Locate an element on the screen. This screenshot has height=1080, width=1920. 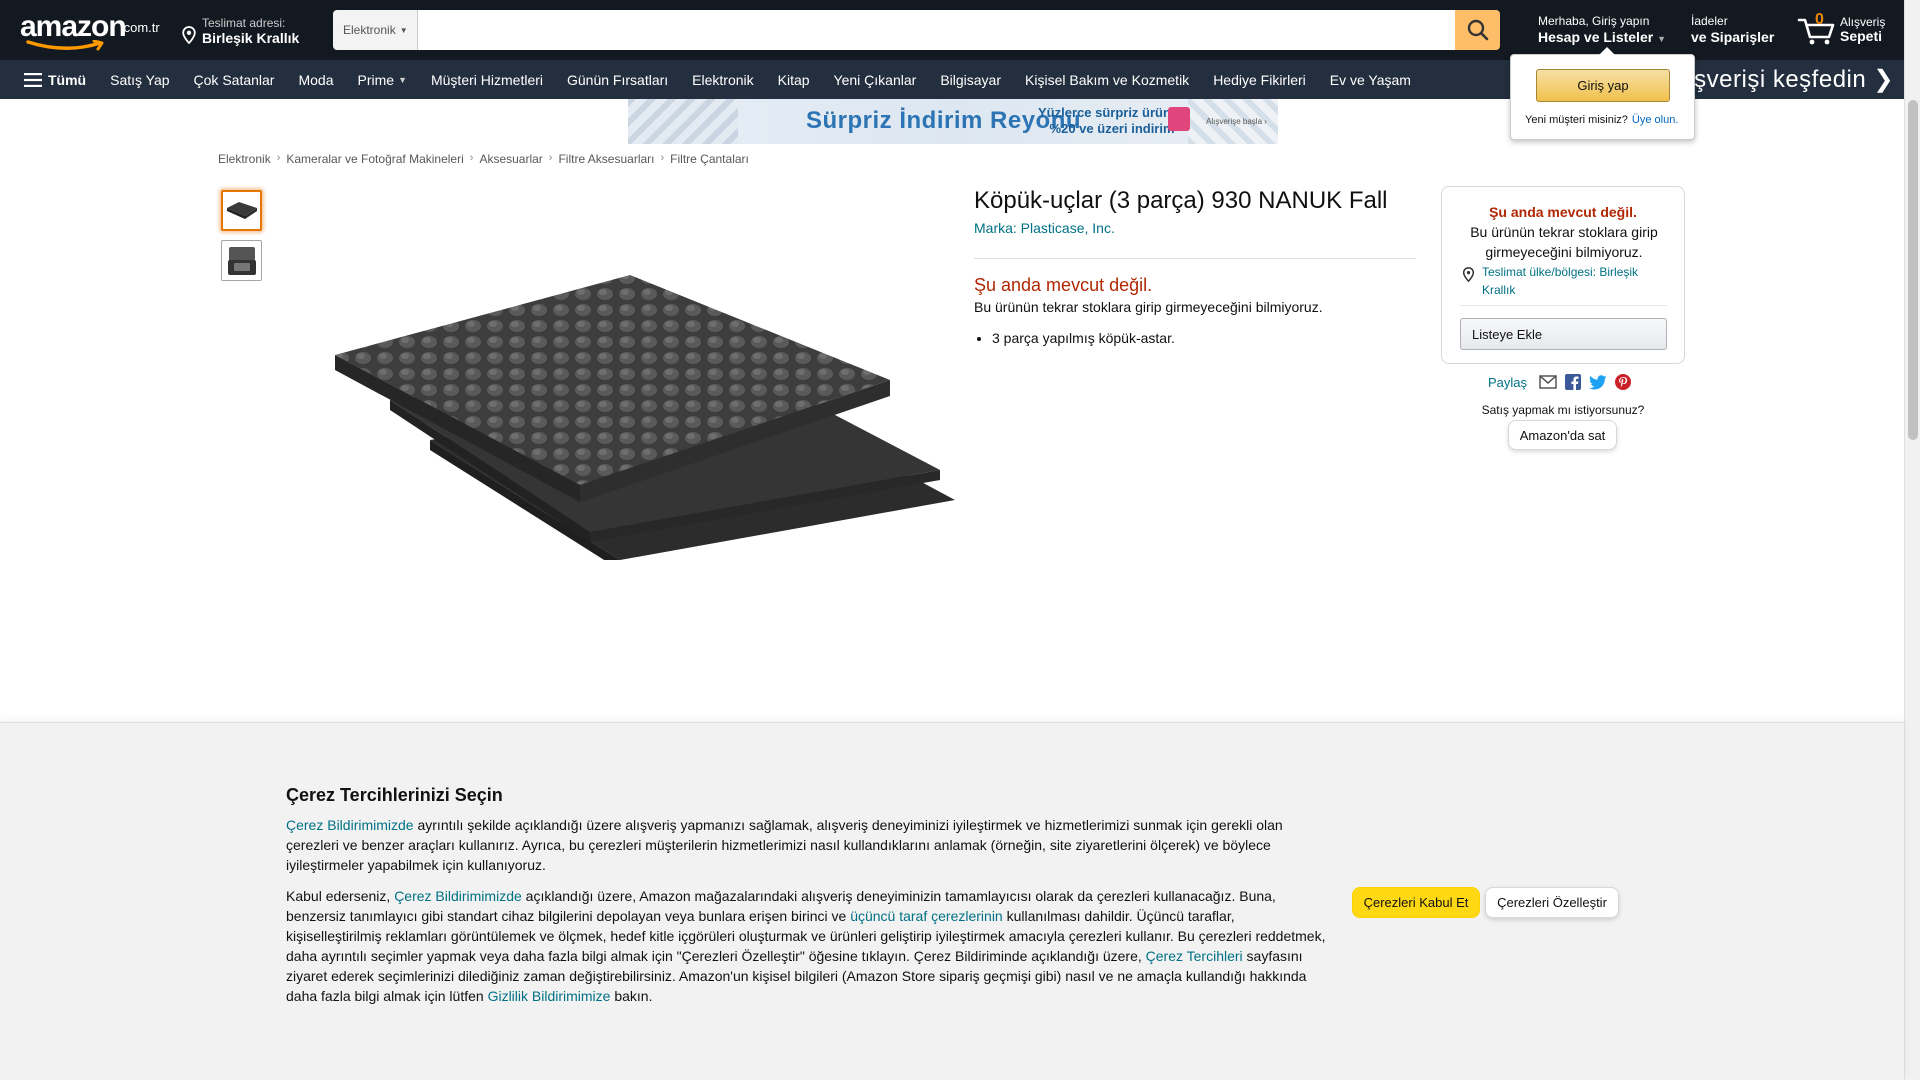
signin-flyout: Giriş yap Yeni müşteri misiniz? Üye olun. is located at coordinates (1602, 93).